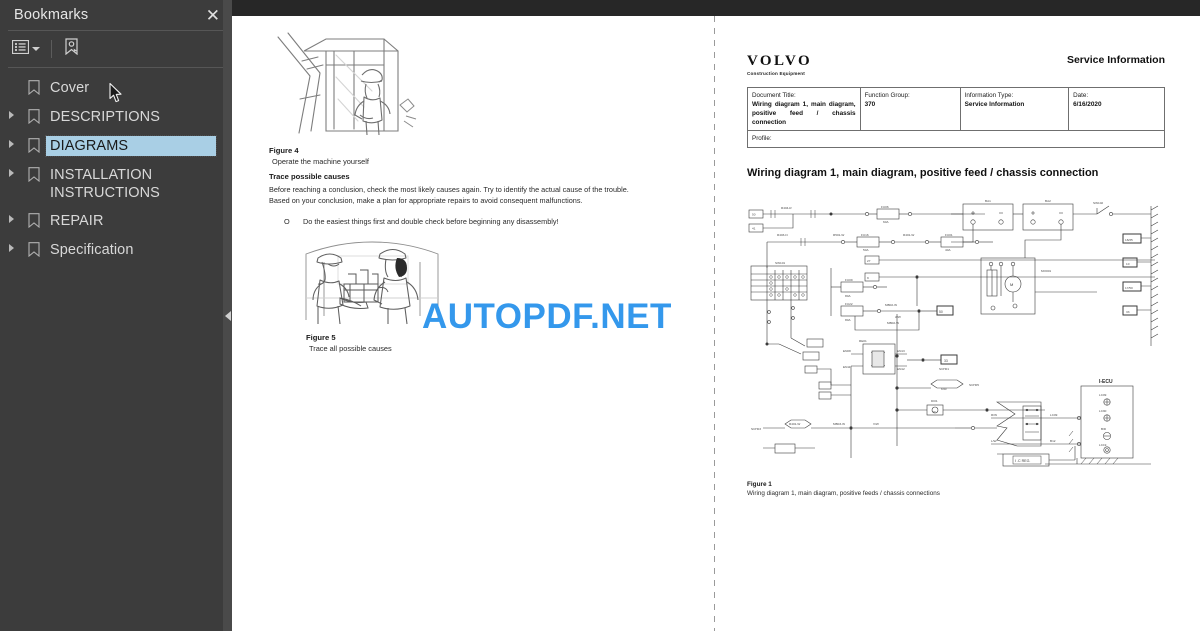  I want to click on viewer-top-bar, so click(716, 8).